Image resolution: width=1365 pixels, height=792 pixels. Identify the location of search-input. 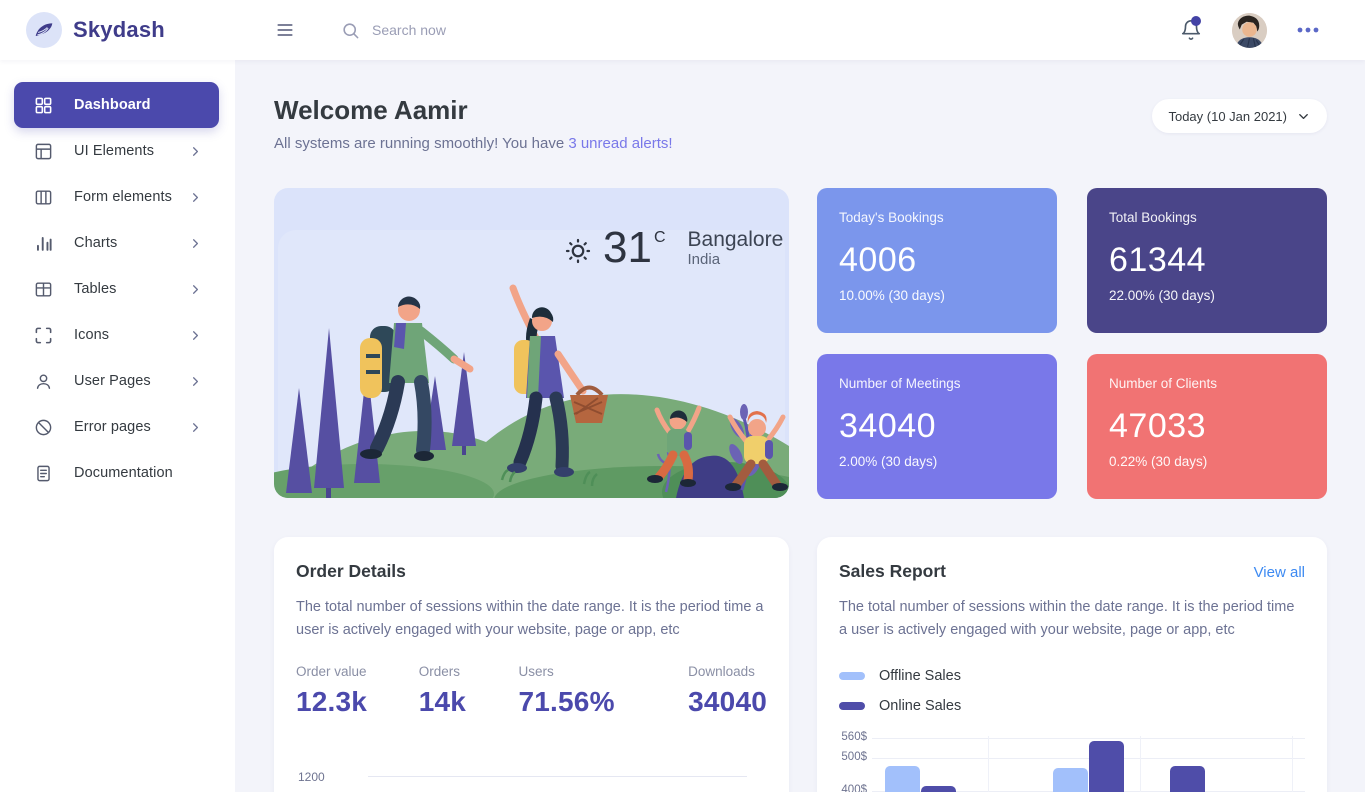
(482, 30).